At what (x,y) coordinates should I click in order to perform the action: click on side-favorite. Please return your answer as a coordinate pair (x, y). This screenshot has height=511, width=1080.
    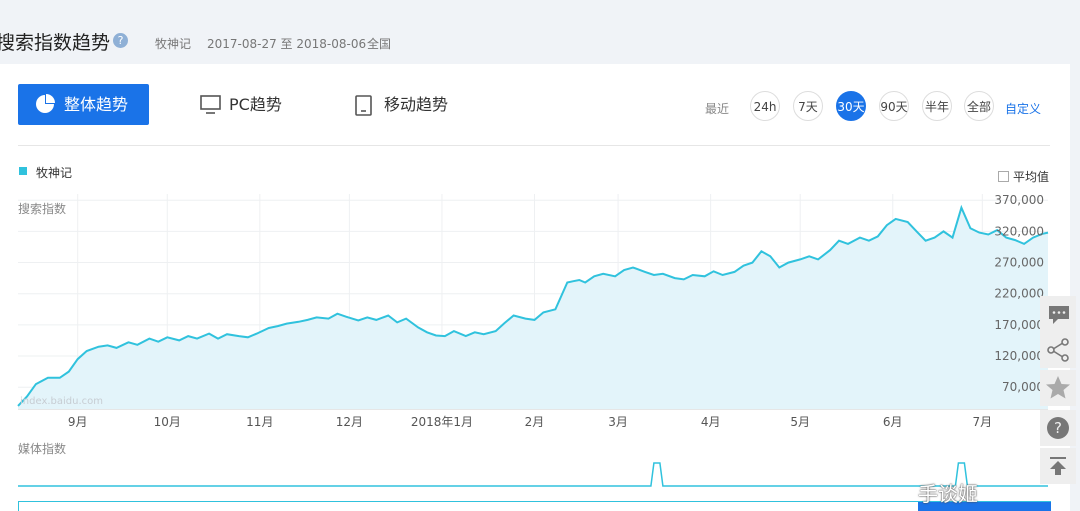
    Looking at the image, I should click on (1058, 388).